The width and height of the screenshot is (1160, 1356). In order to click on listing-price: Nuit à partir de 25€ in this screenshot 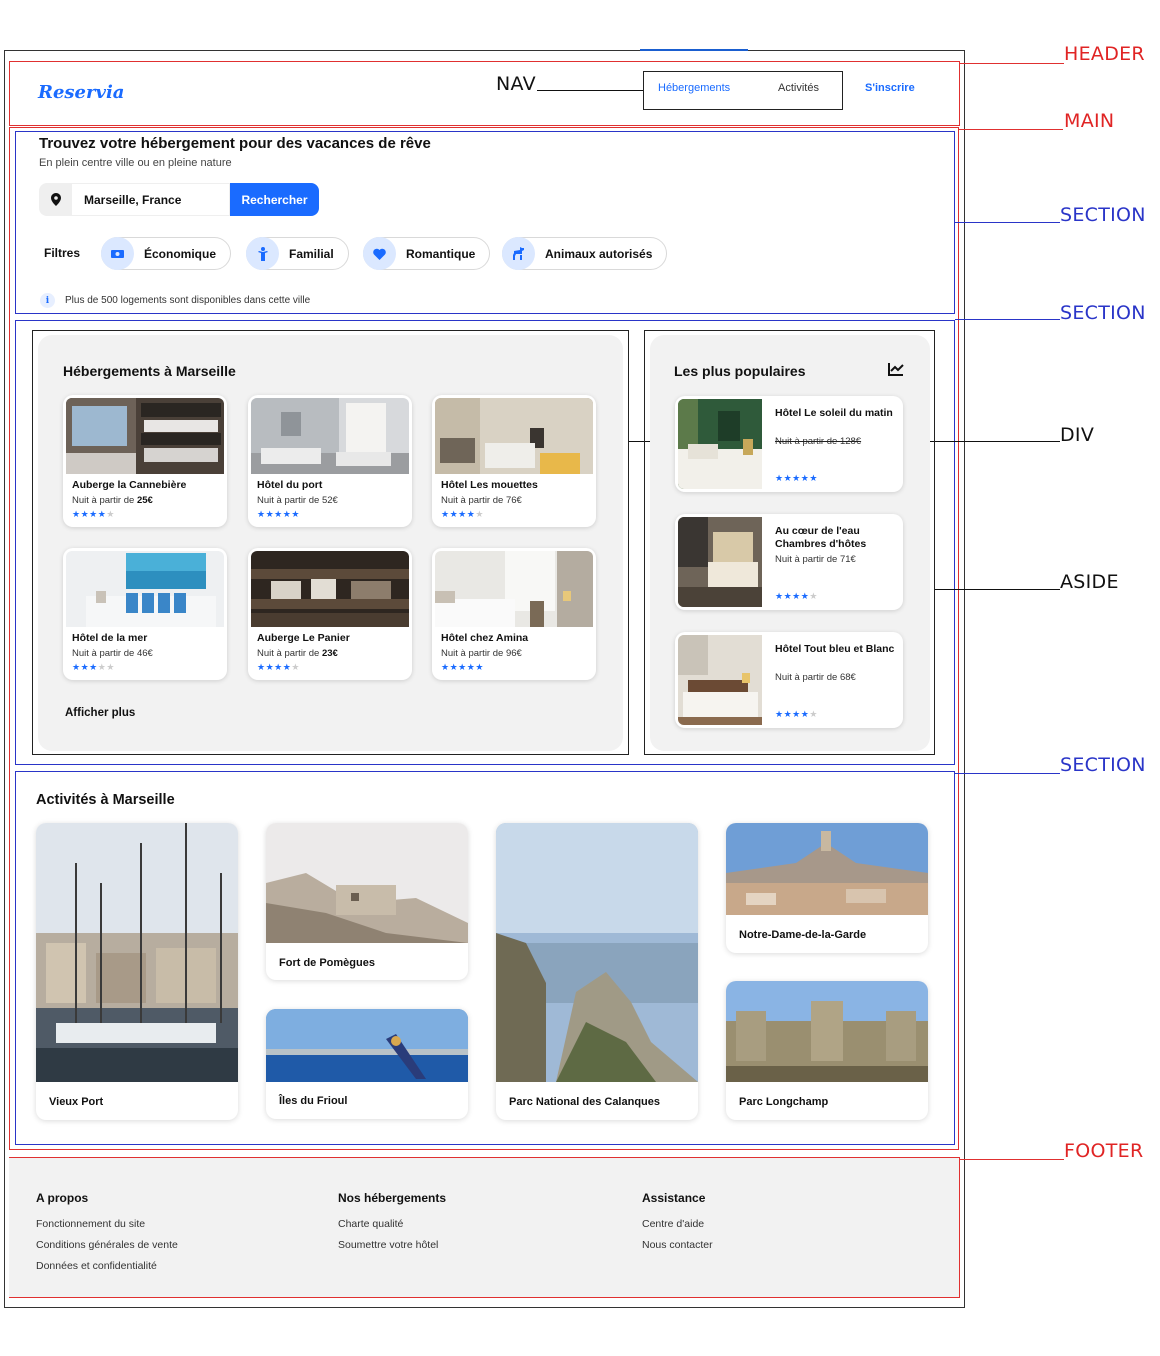, I will do `click(112, 500)`.